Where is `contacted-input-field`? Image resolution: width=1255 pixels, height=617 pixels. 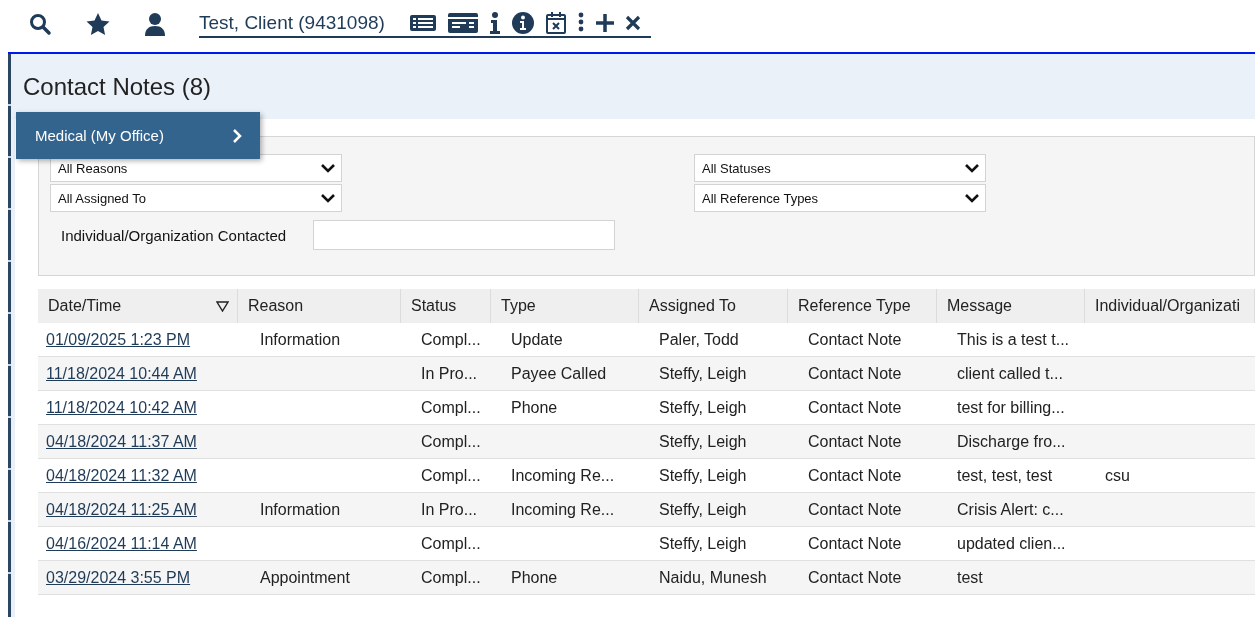
contacted-input-field is located at coordinates (464, 235).